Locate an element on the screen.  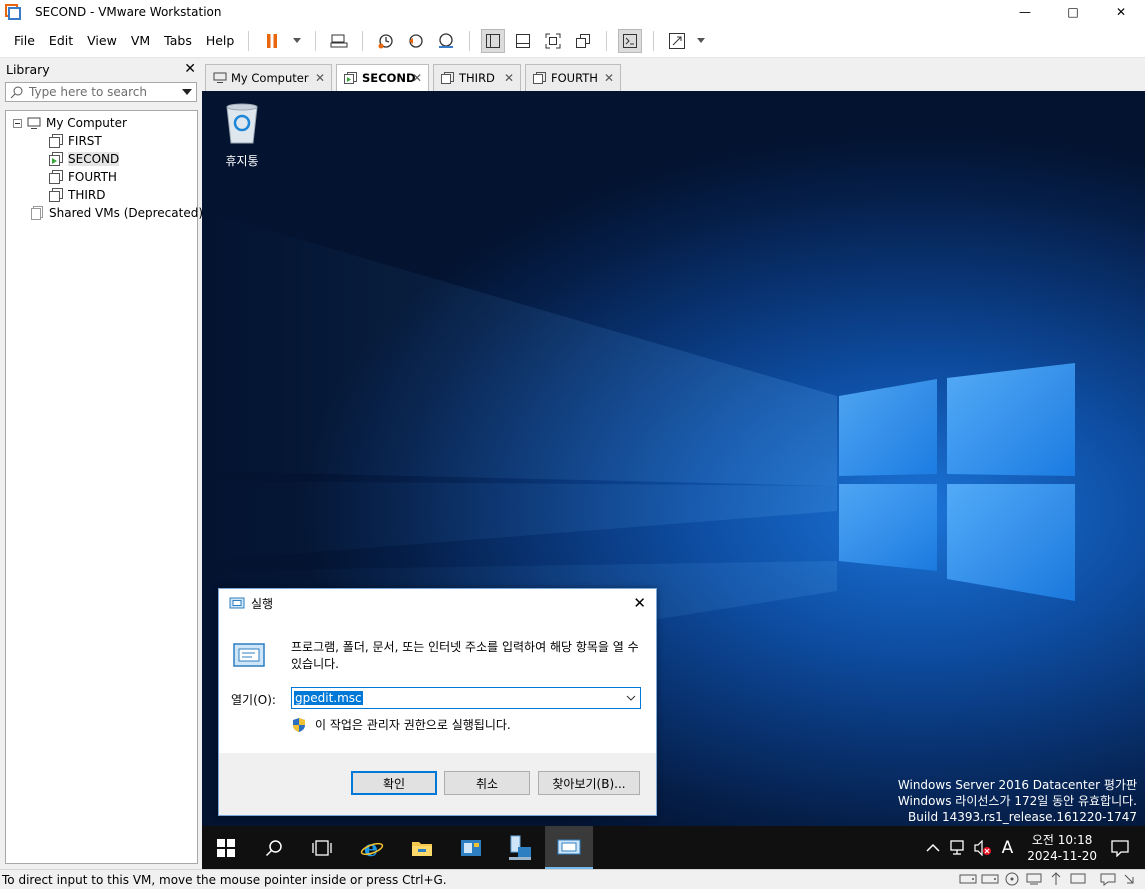
menu-edit: Edit is located at coordinates (61, 40).